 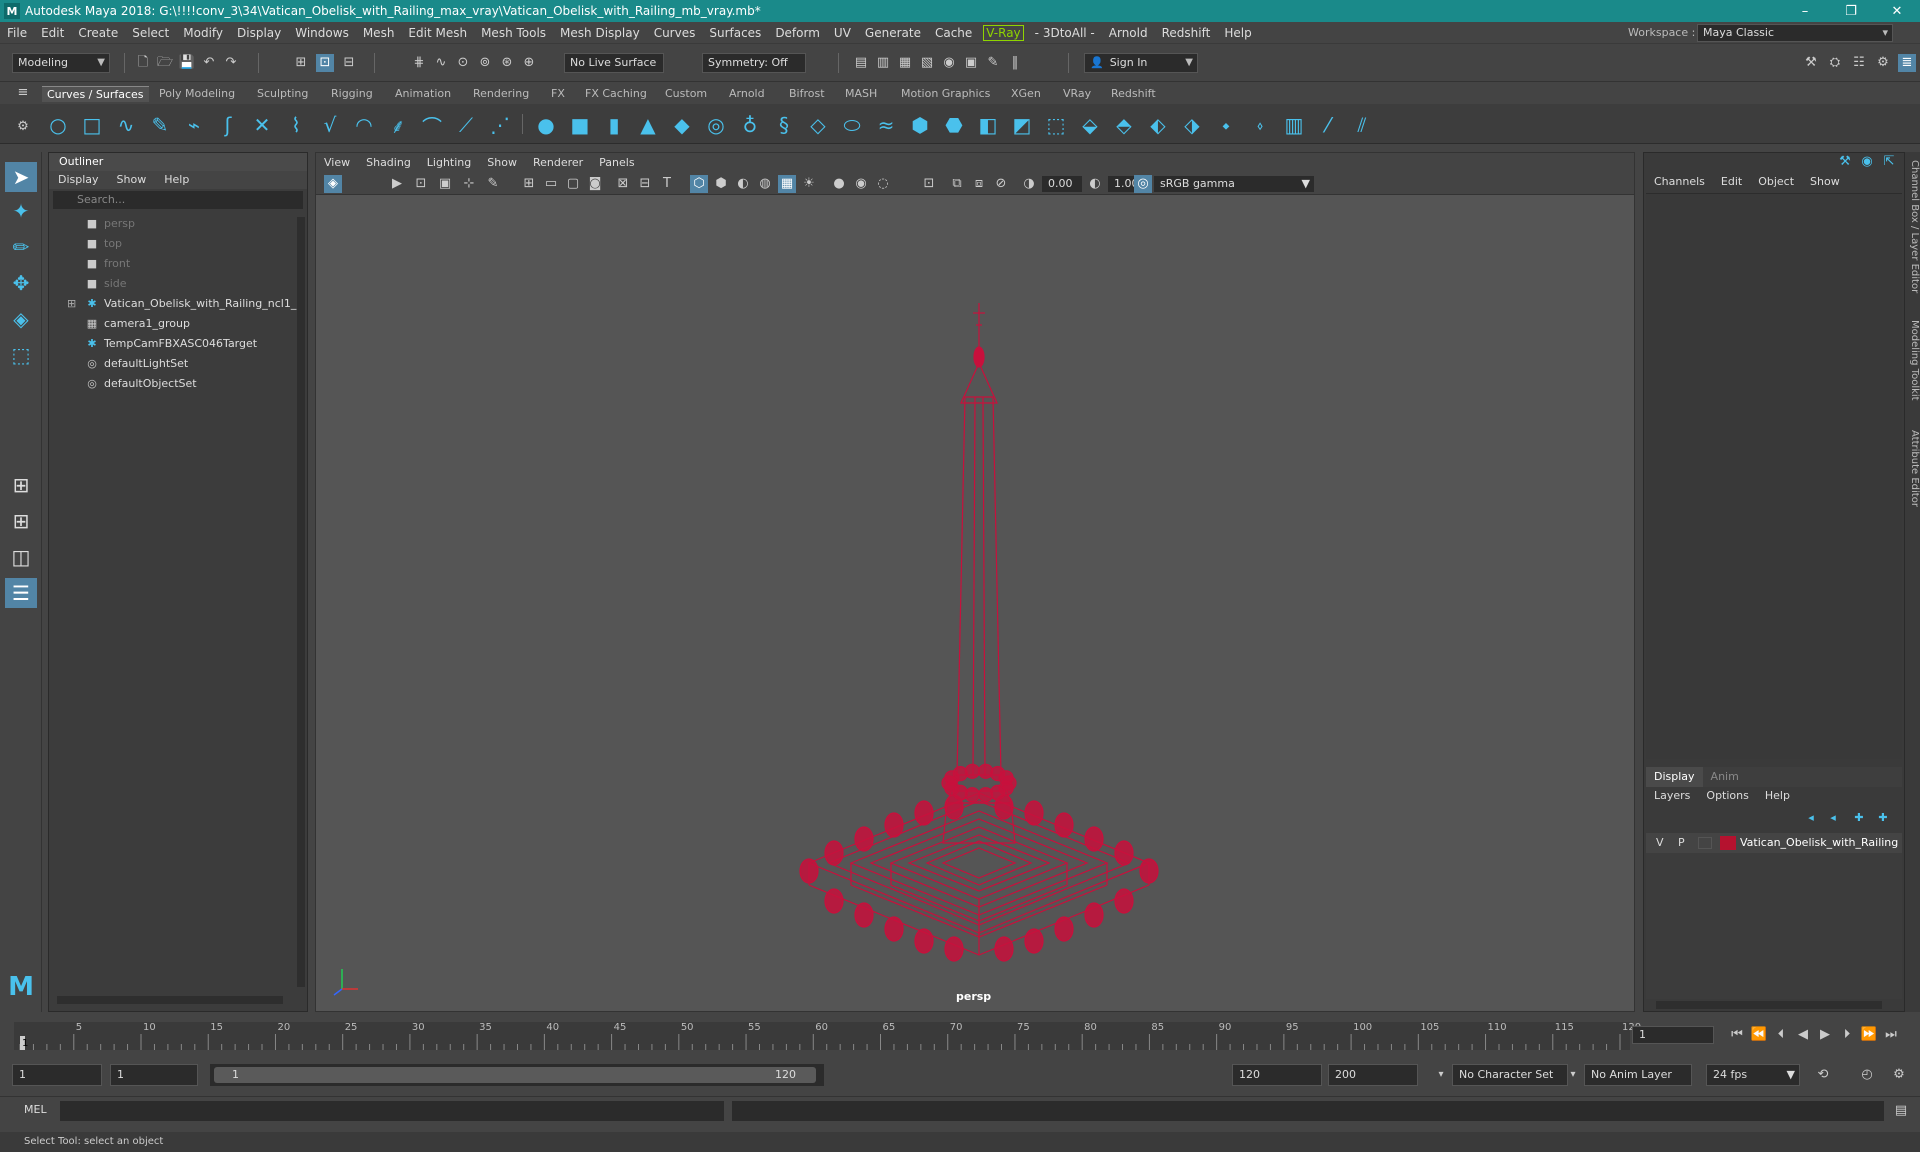 What do you see at coordinates (929, 184) in the screenshot?
I see `isolate-select-icon: ⊡` at bounding box center [929, 184].